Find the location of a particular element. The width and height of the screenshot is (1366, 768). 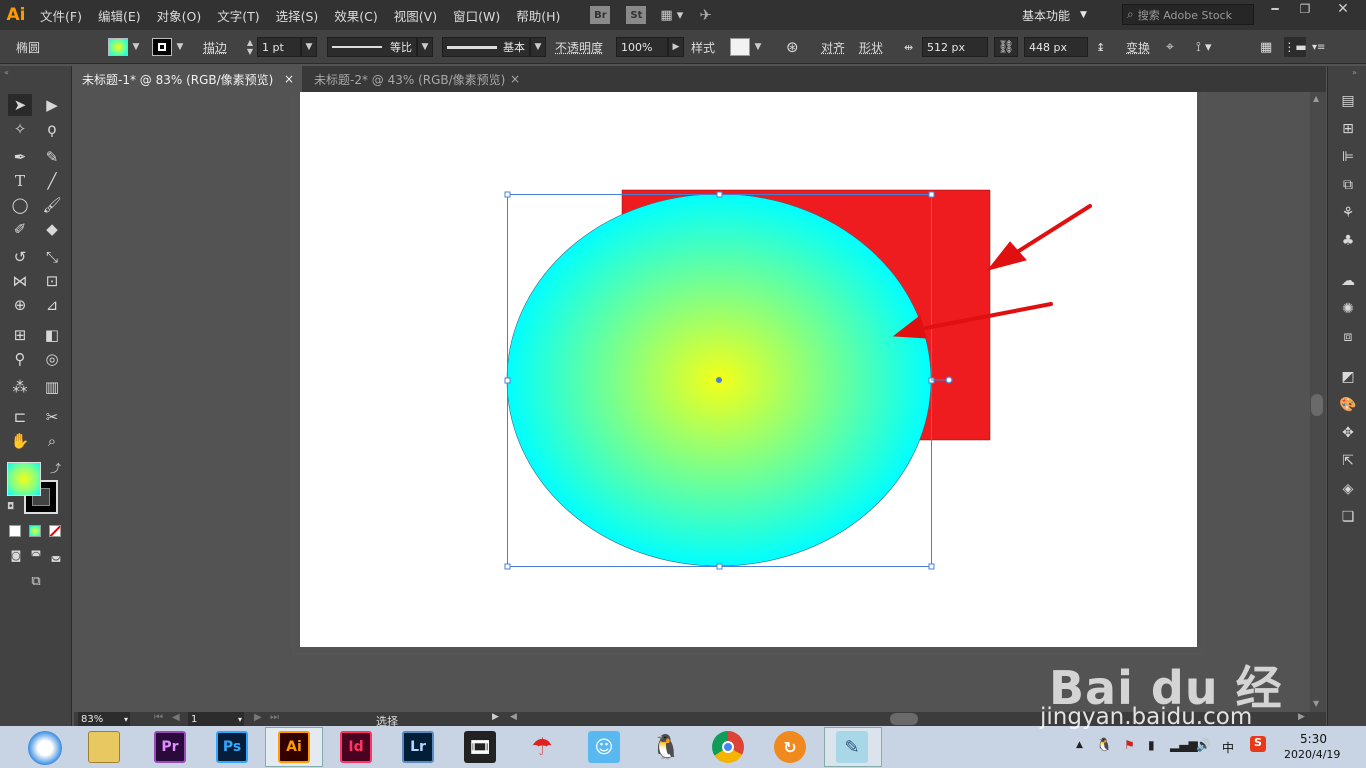

constrain-proportions-icon: ⛓ is located at coordinates (1006, 47).